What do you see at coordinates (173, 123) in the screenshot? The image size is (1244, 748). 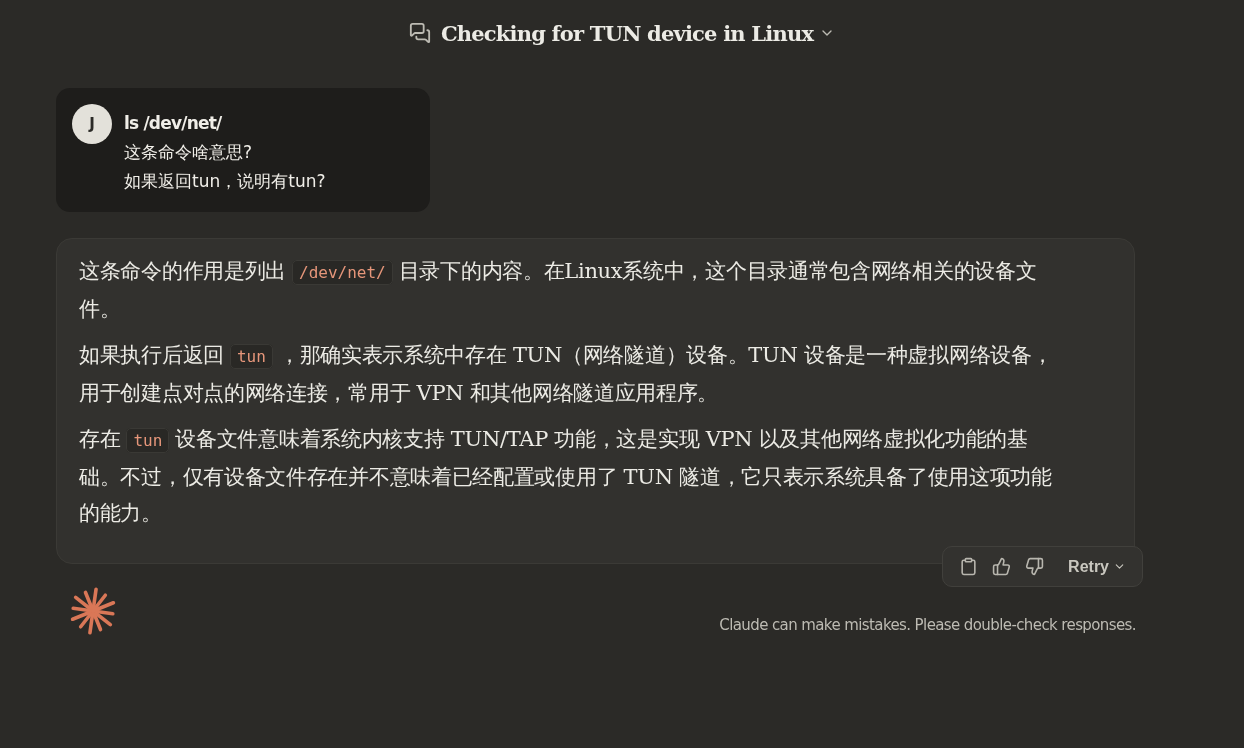 I see `message-text: ls /dev/net/` at bounding box center [173, 123].